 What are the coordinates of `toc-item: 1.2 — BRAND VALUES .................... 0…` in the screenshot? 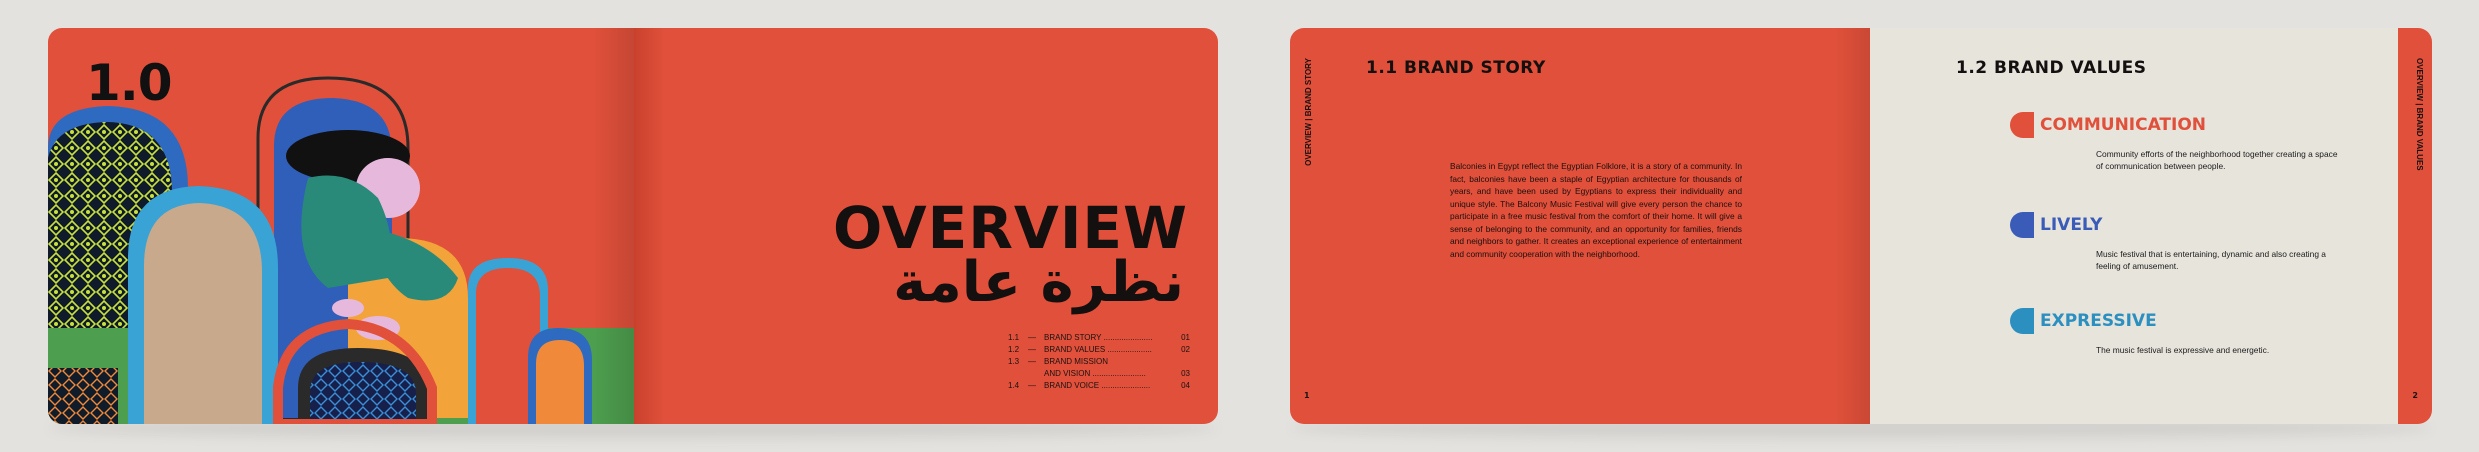 It's located at (1099, 350).